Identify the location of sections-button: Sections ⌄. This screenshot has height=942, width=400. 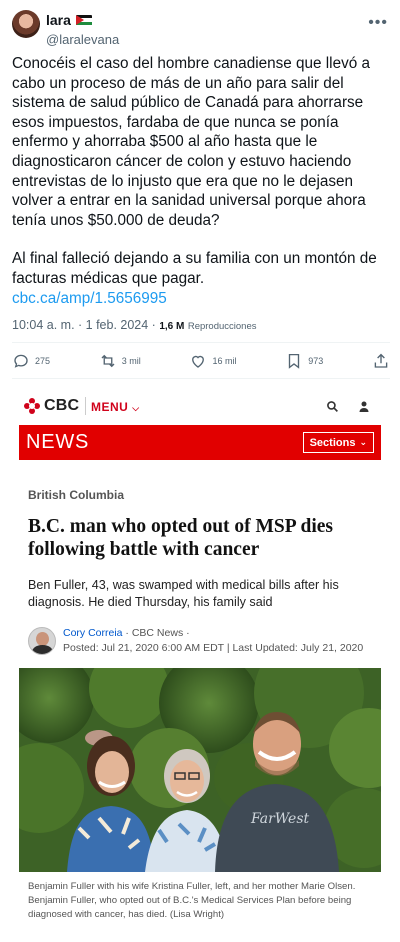
(338, 442).